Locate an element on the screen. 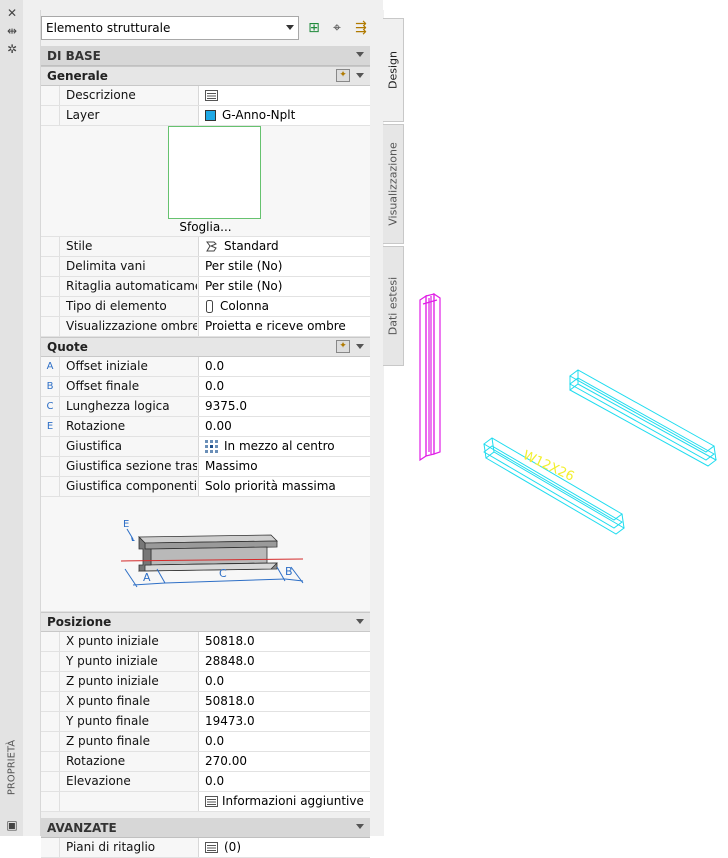 This screenshot has height=858, width=728. prop-x-finale: X punto finale 50818.0 is located at coordinates (205, 702).